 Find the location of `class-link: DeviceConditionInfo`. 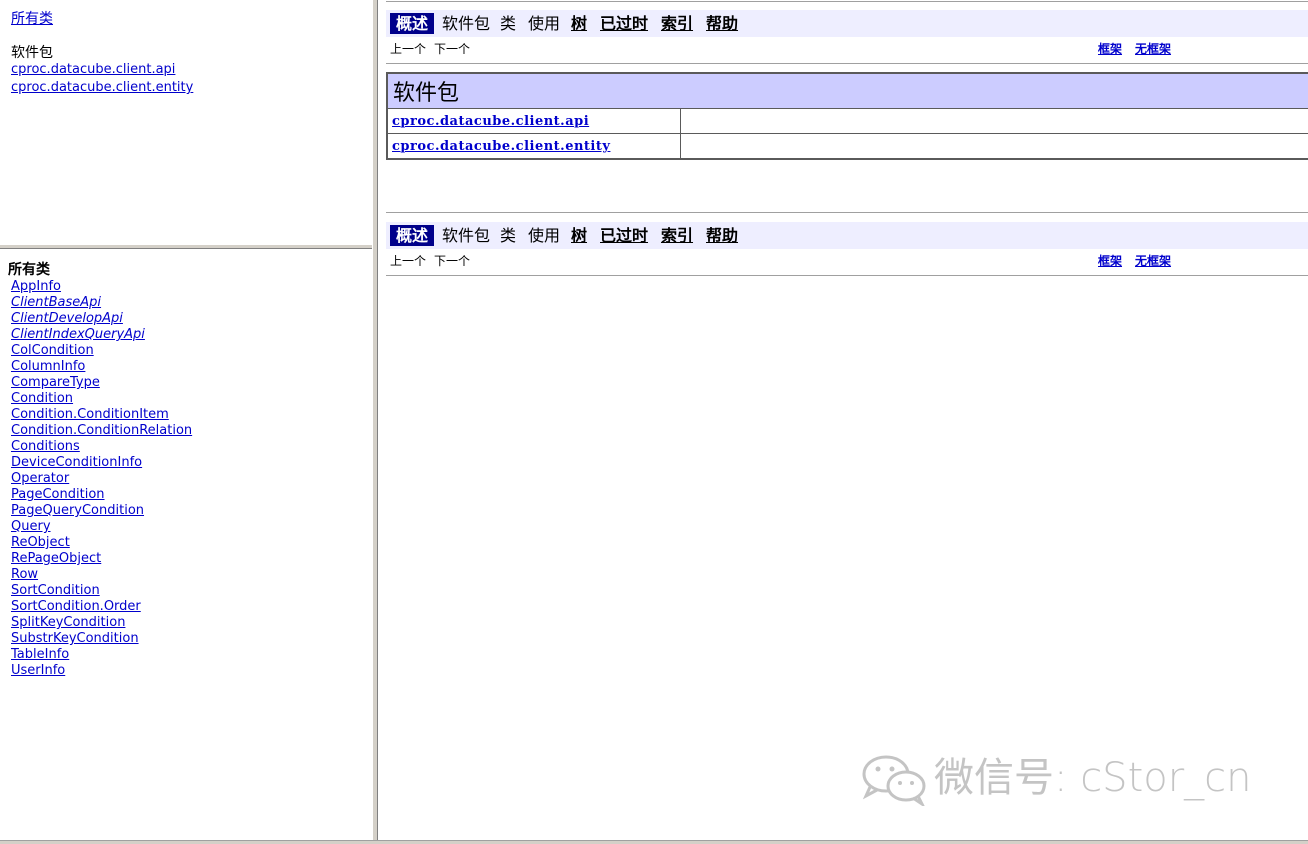

class-link: DeviceConditionInfo is located at coordinates (101, 463).